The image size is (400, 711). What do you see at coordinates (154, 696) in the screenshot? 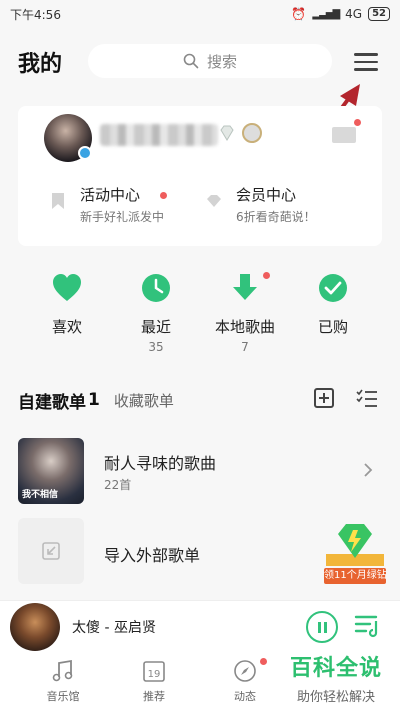
I see `tab-label: 推荐` at bounding box center [154, 696].